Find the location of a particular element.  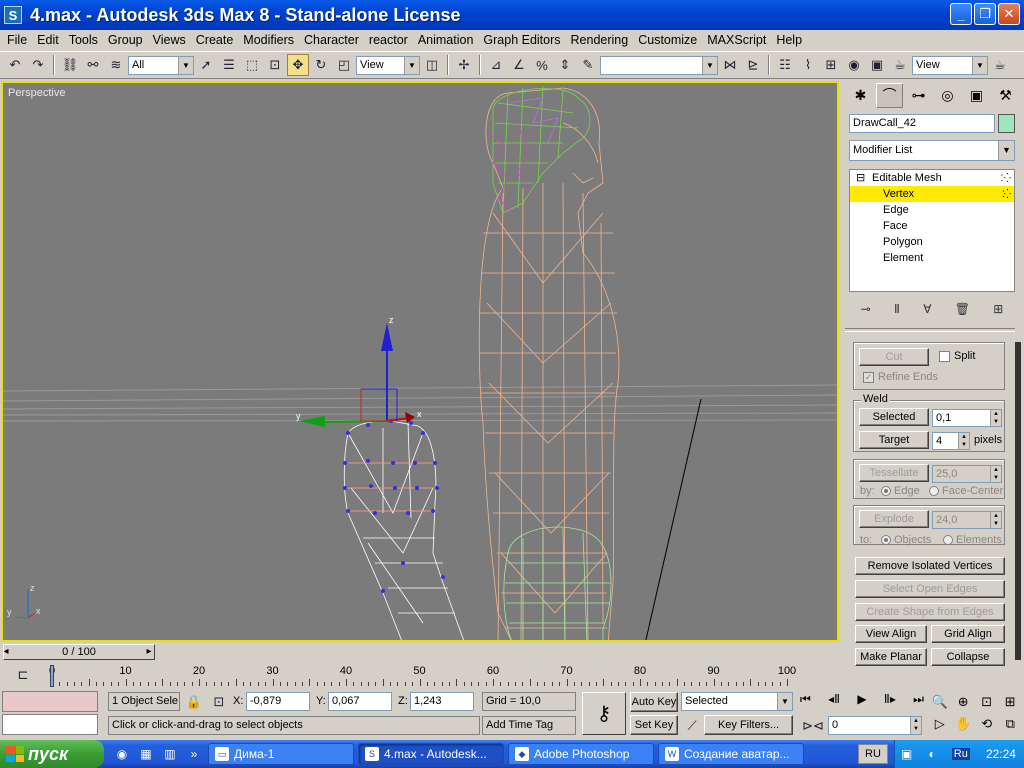

selection-lock-icon: 🔒 is located at coordinates (194, 702).